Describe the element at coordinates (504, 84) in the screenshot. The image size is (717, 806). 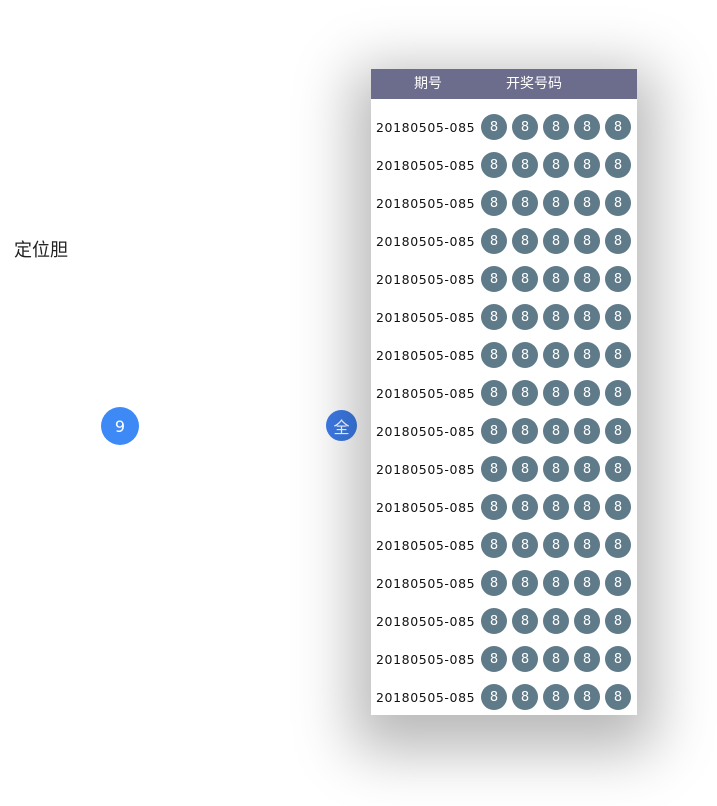
I see `history-header: 期号 开奖号码` at that location.